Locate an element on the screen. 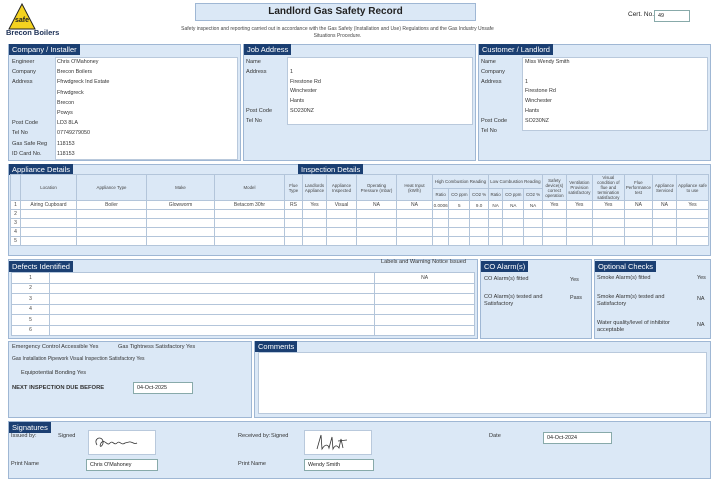 This screenshot has height=488, width=720. job-field-value: Hants is located at coordinates (297, 101).